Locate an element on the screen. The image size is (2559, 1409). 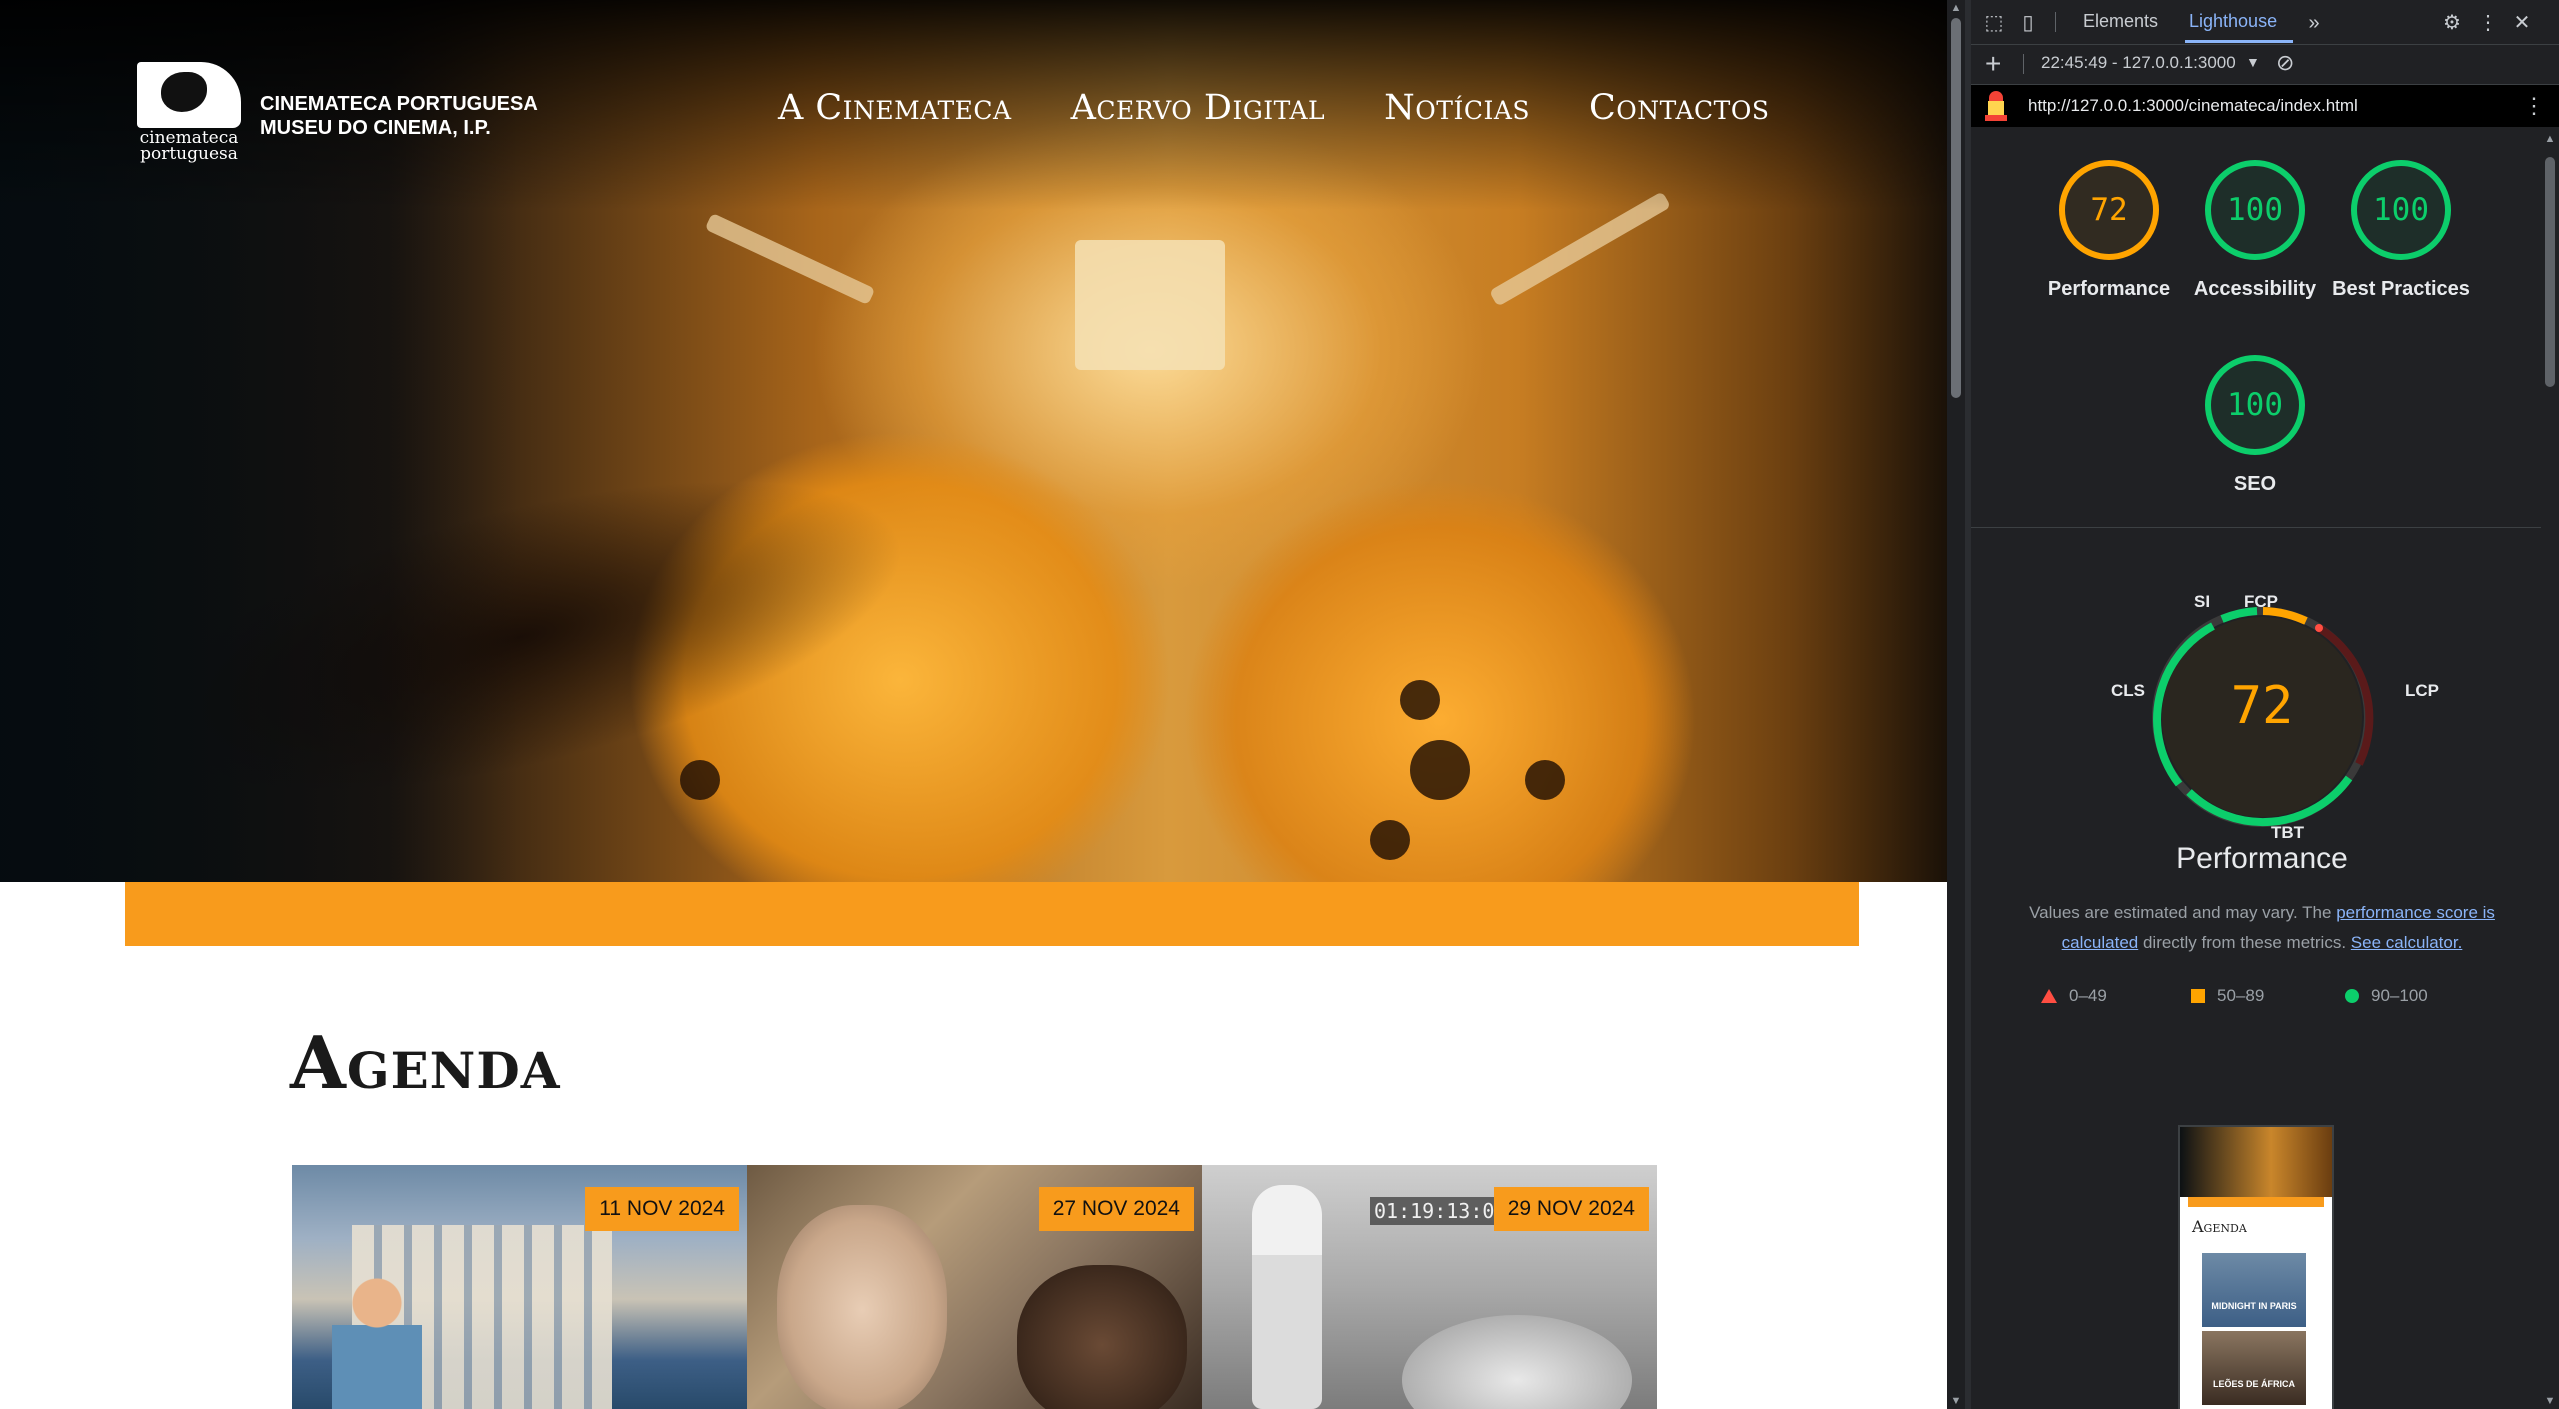
note-text: Values are estimated and may vary. The is located at coordinates (2183, 912).